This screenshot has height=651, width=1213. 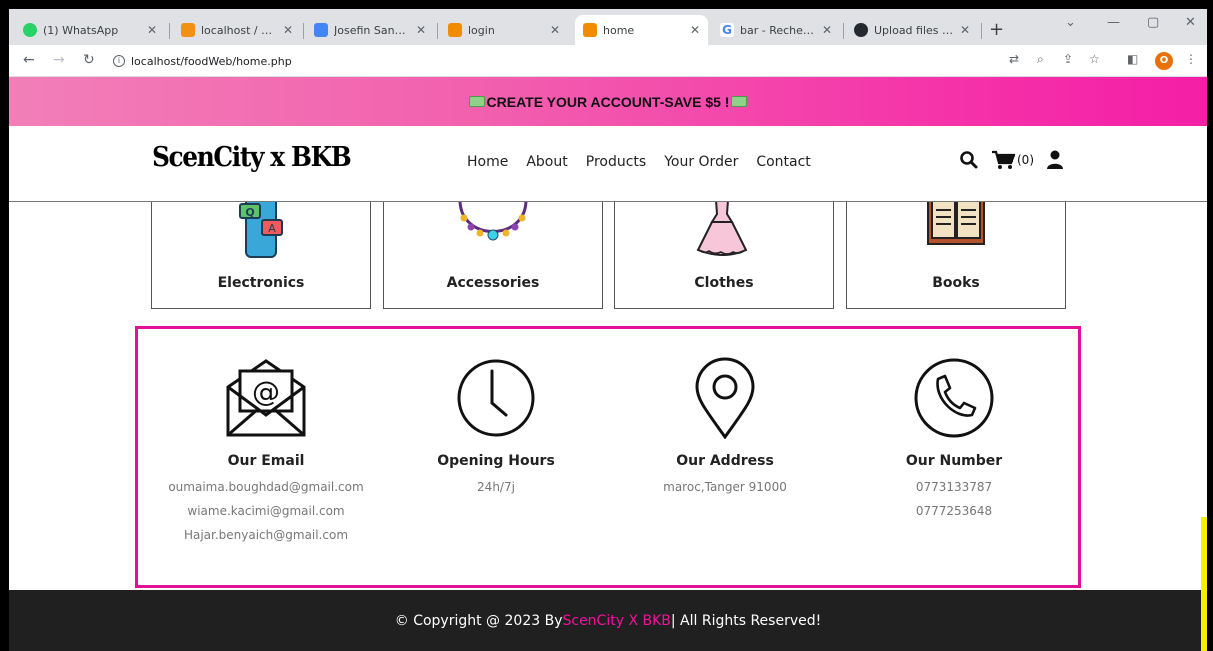 I want to click on contact-title: Opening Hours, so click(x=496, y=461).